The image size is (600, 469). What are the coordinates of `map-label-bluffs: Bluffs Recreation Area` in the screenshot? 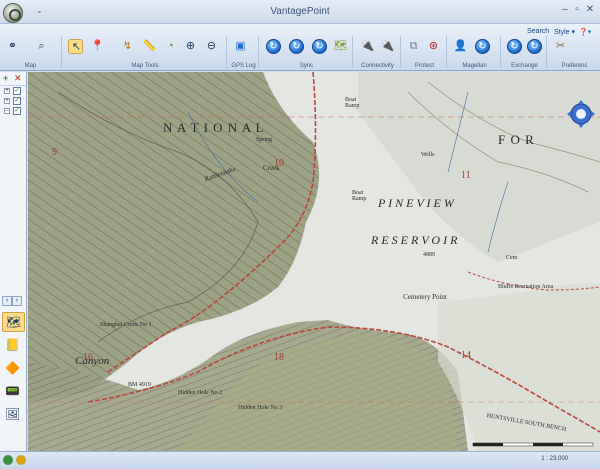 It's located at (526, 287).